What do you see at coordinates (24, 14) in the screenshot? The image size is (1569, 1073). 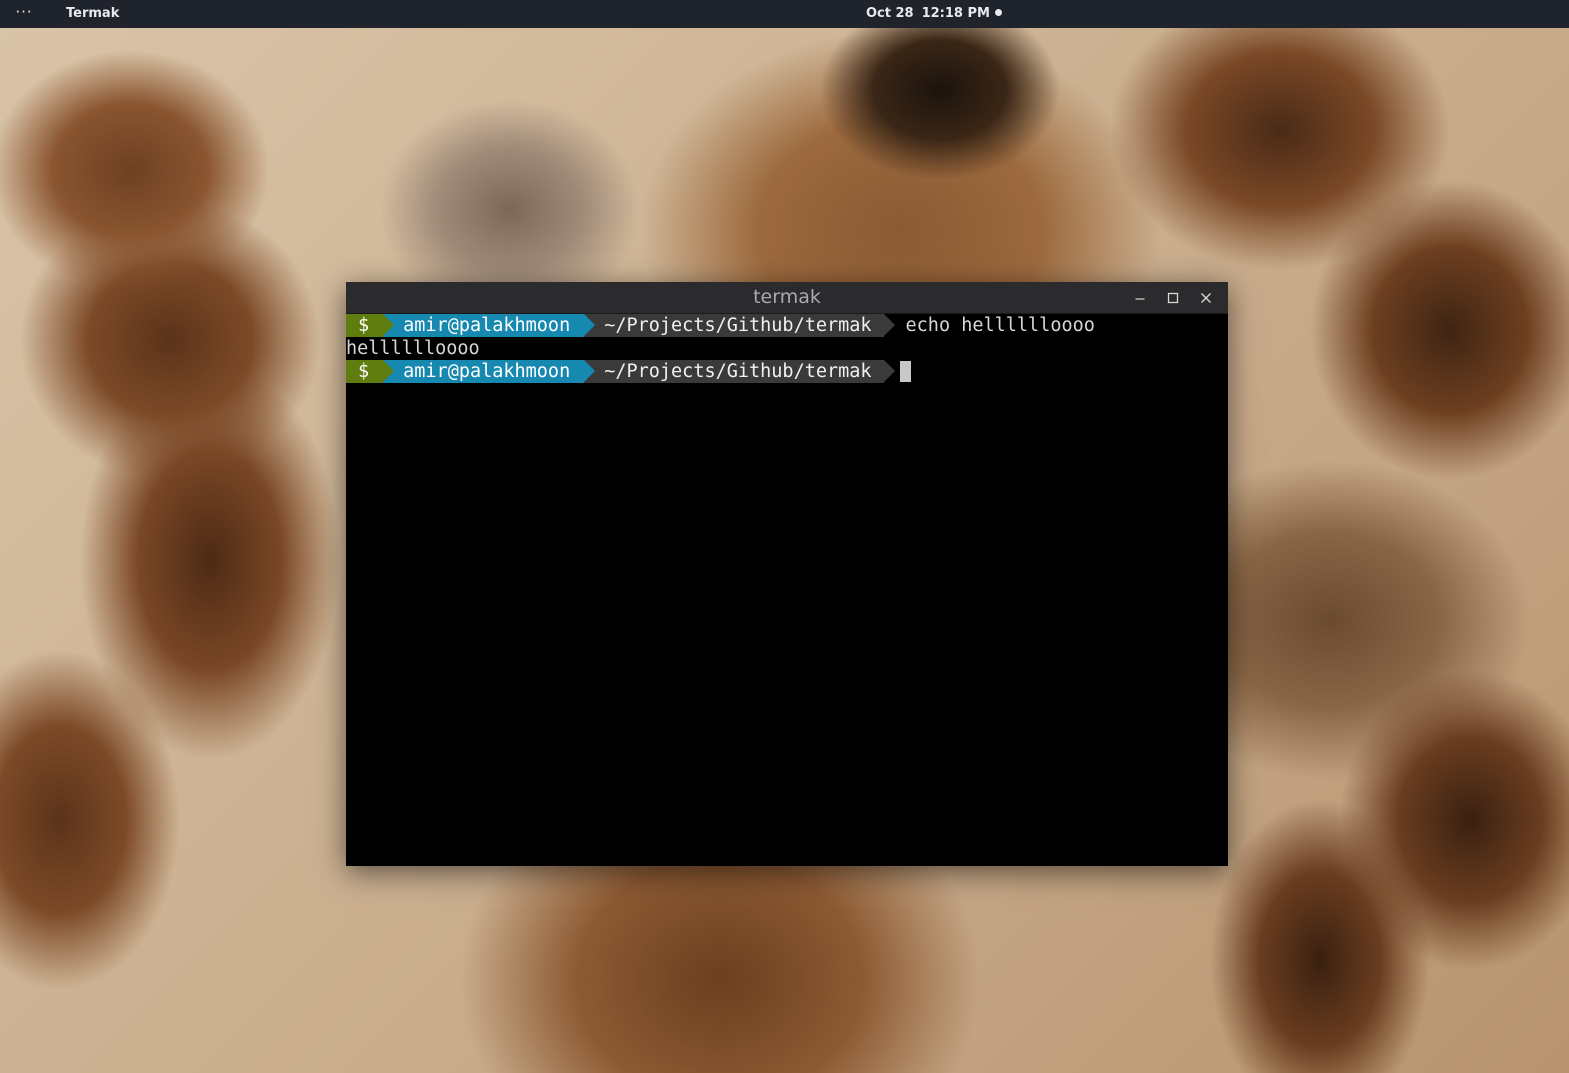 I see `activities-button: ···` at bounding box center [24, 14].